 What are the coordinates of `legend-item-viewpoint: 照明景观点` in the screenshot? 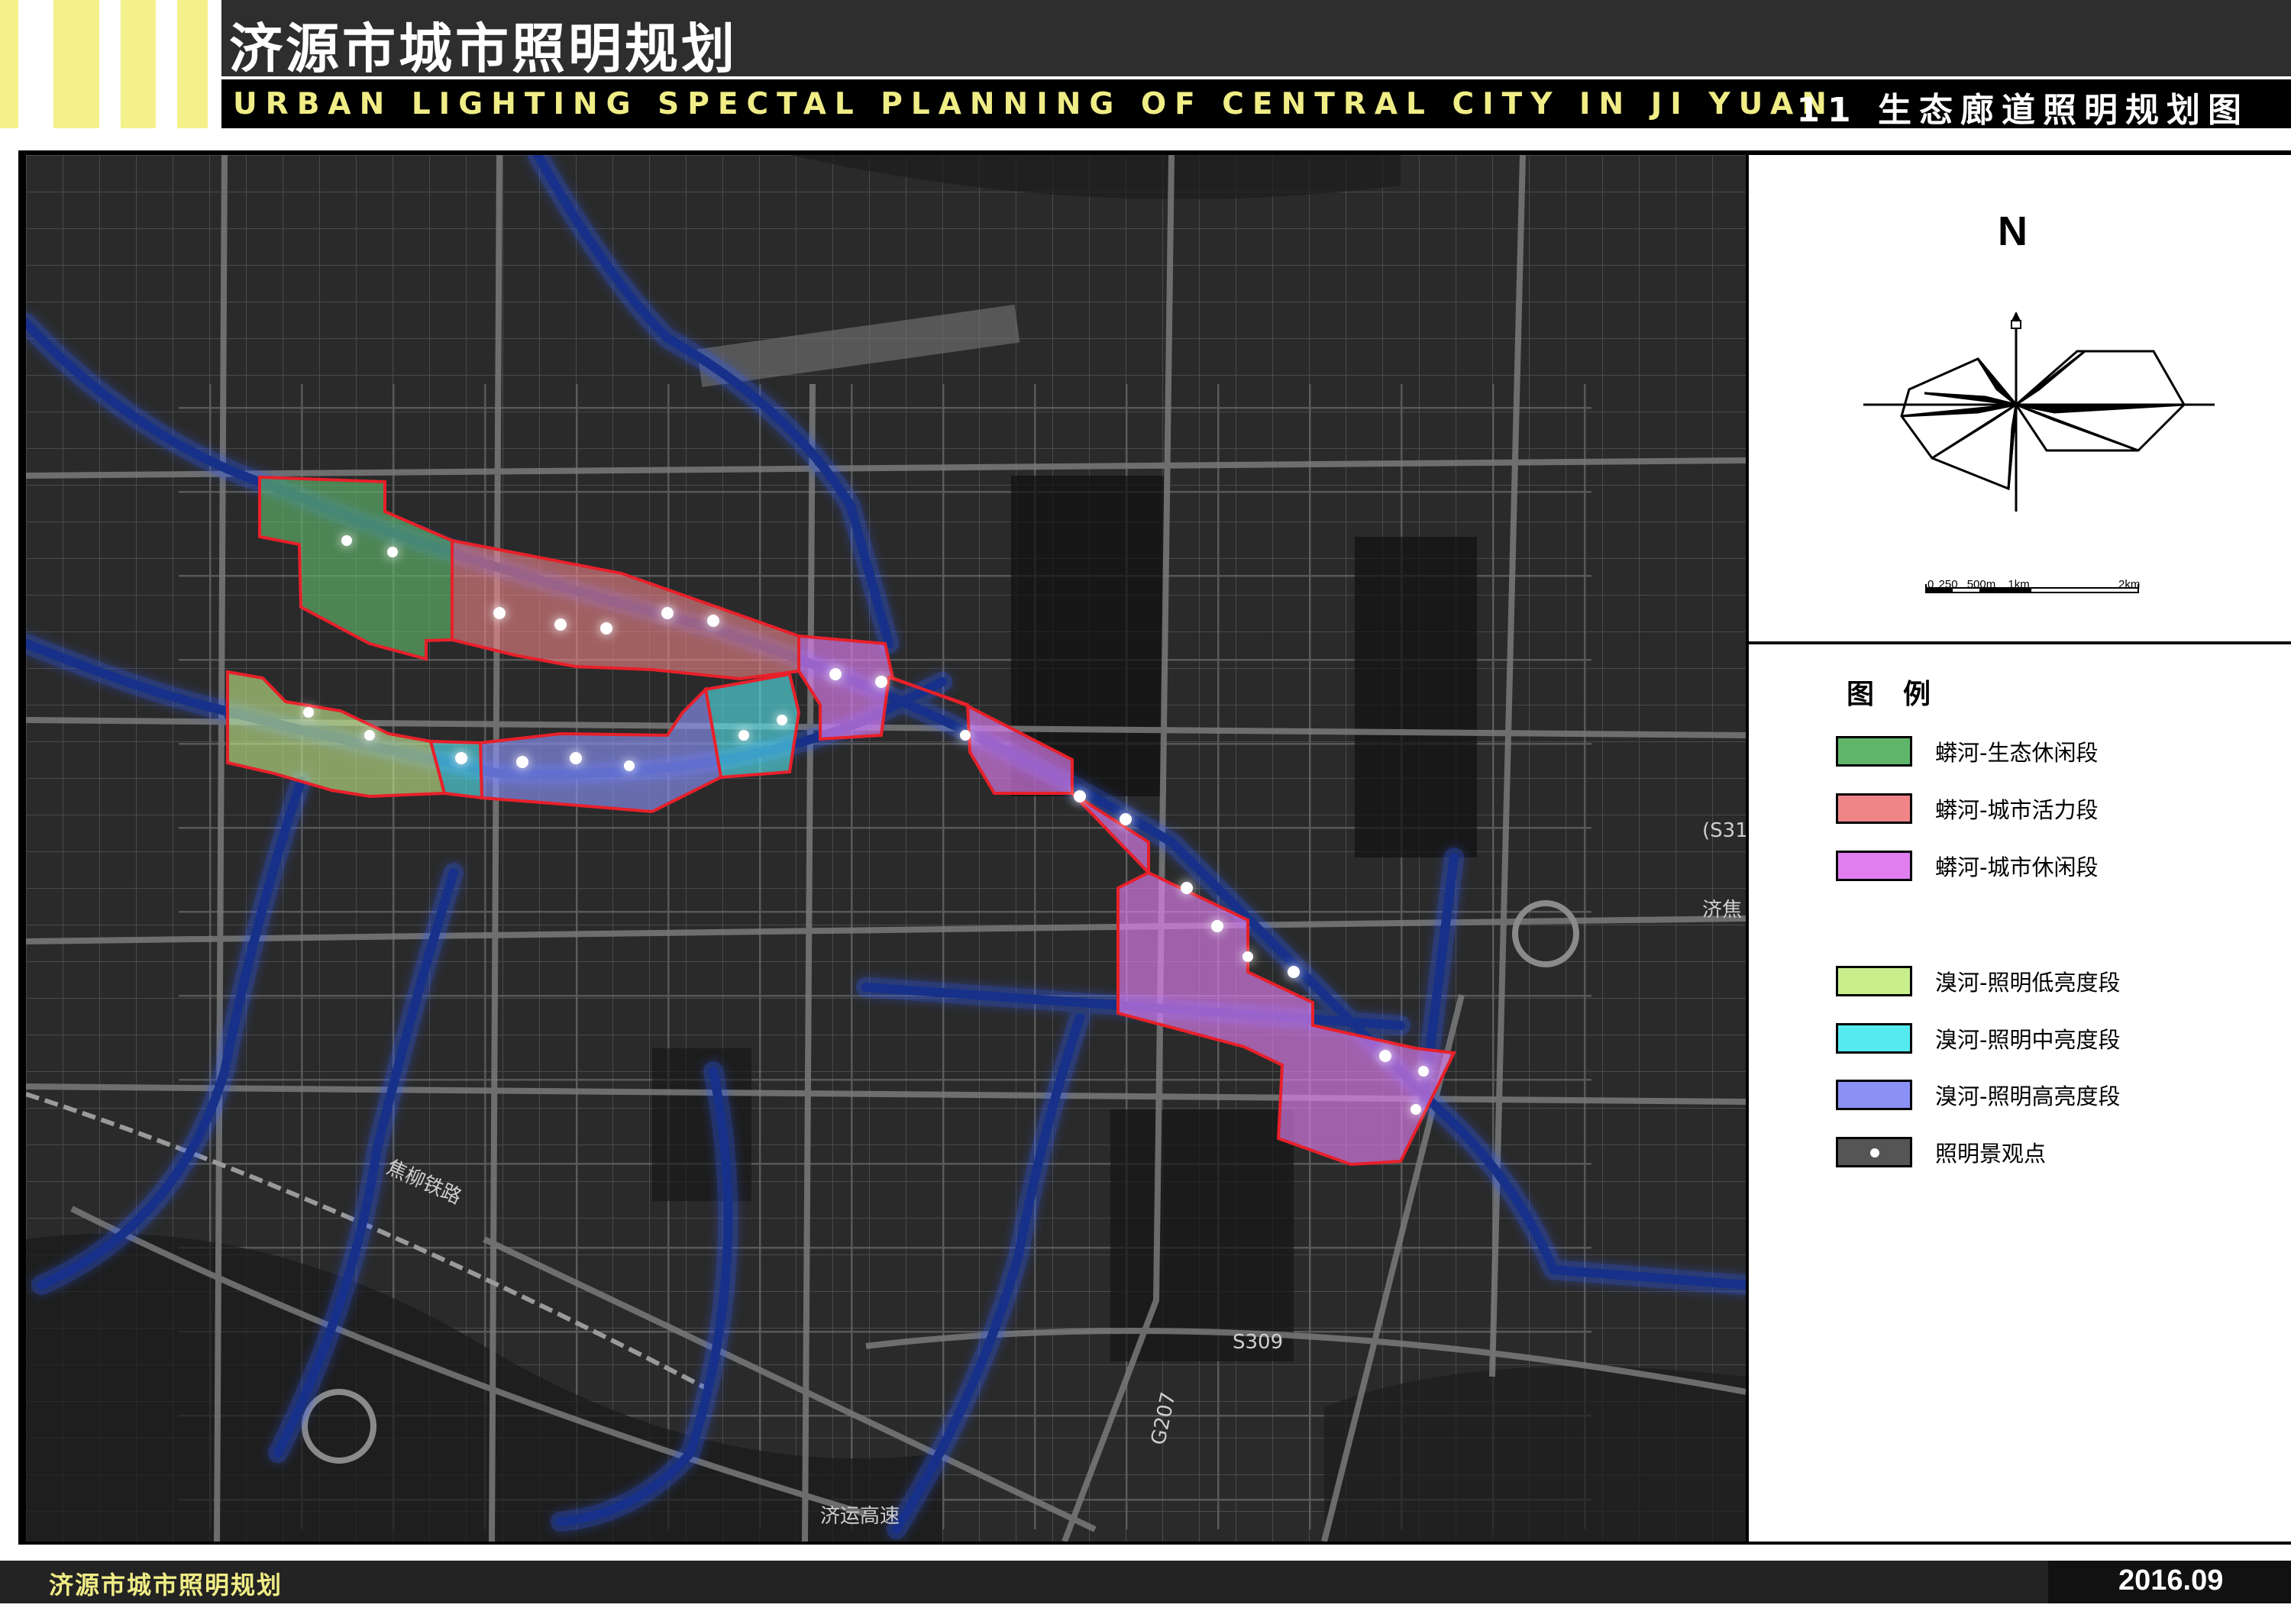 It's located at (1941, 1152).